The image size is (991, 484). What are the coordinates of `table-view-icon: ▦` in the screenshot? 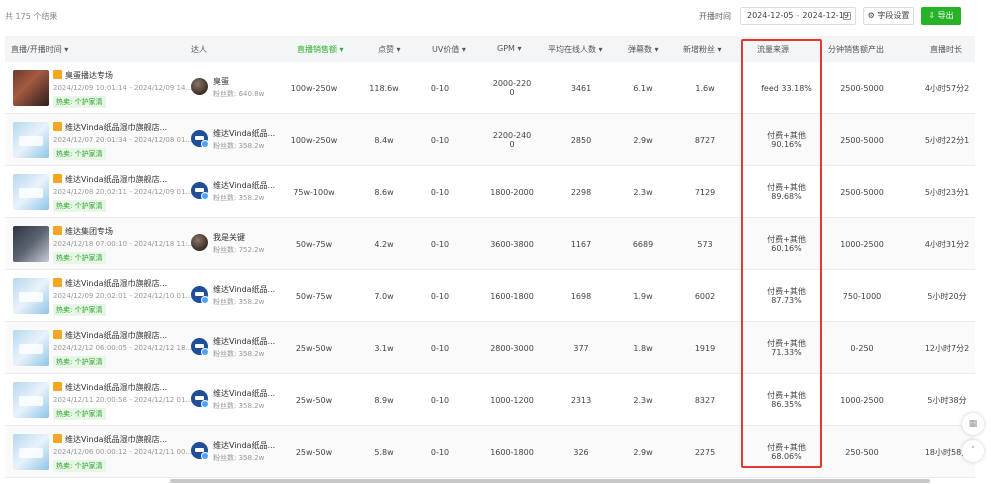 It's located at (973, 424).